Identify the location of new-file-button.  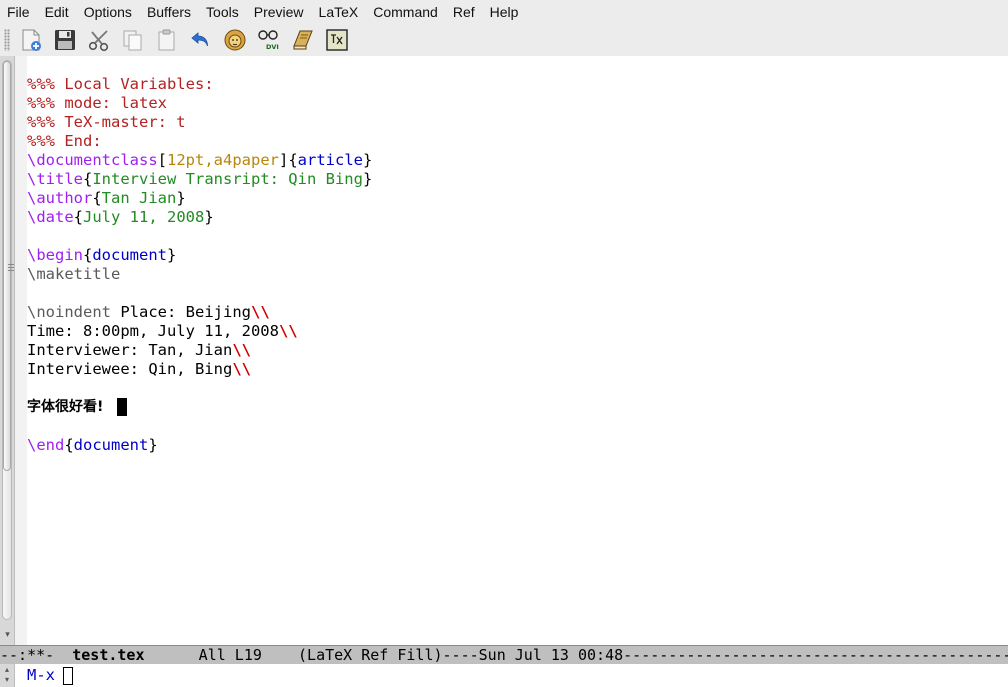
(31, 40).